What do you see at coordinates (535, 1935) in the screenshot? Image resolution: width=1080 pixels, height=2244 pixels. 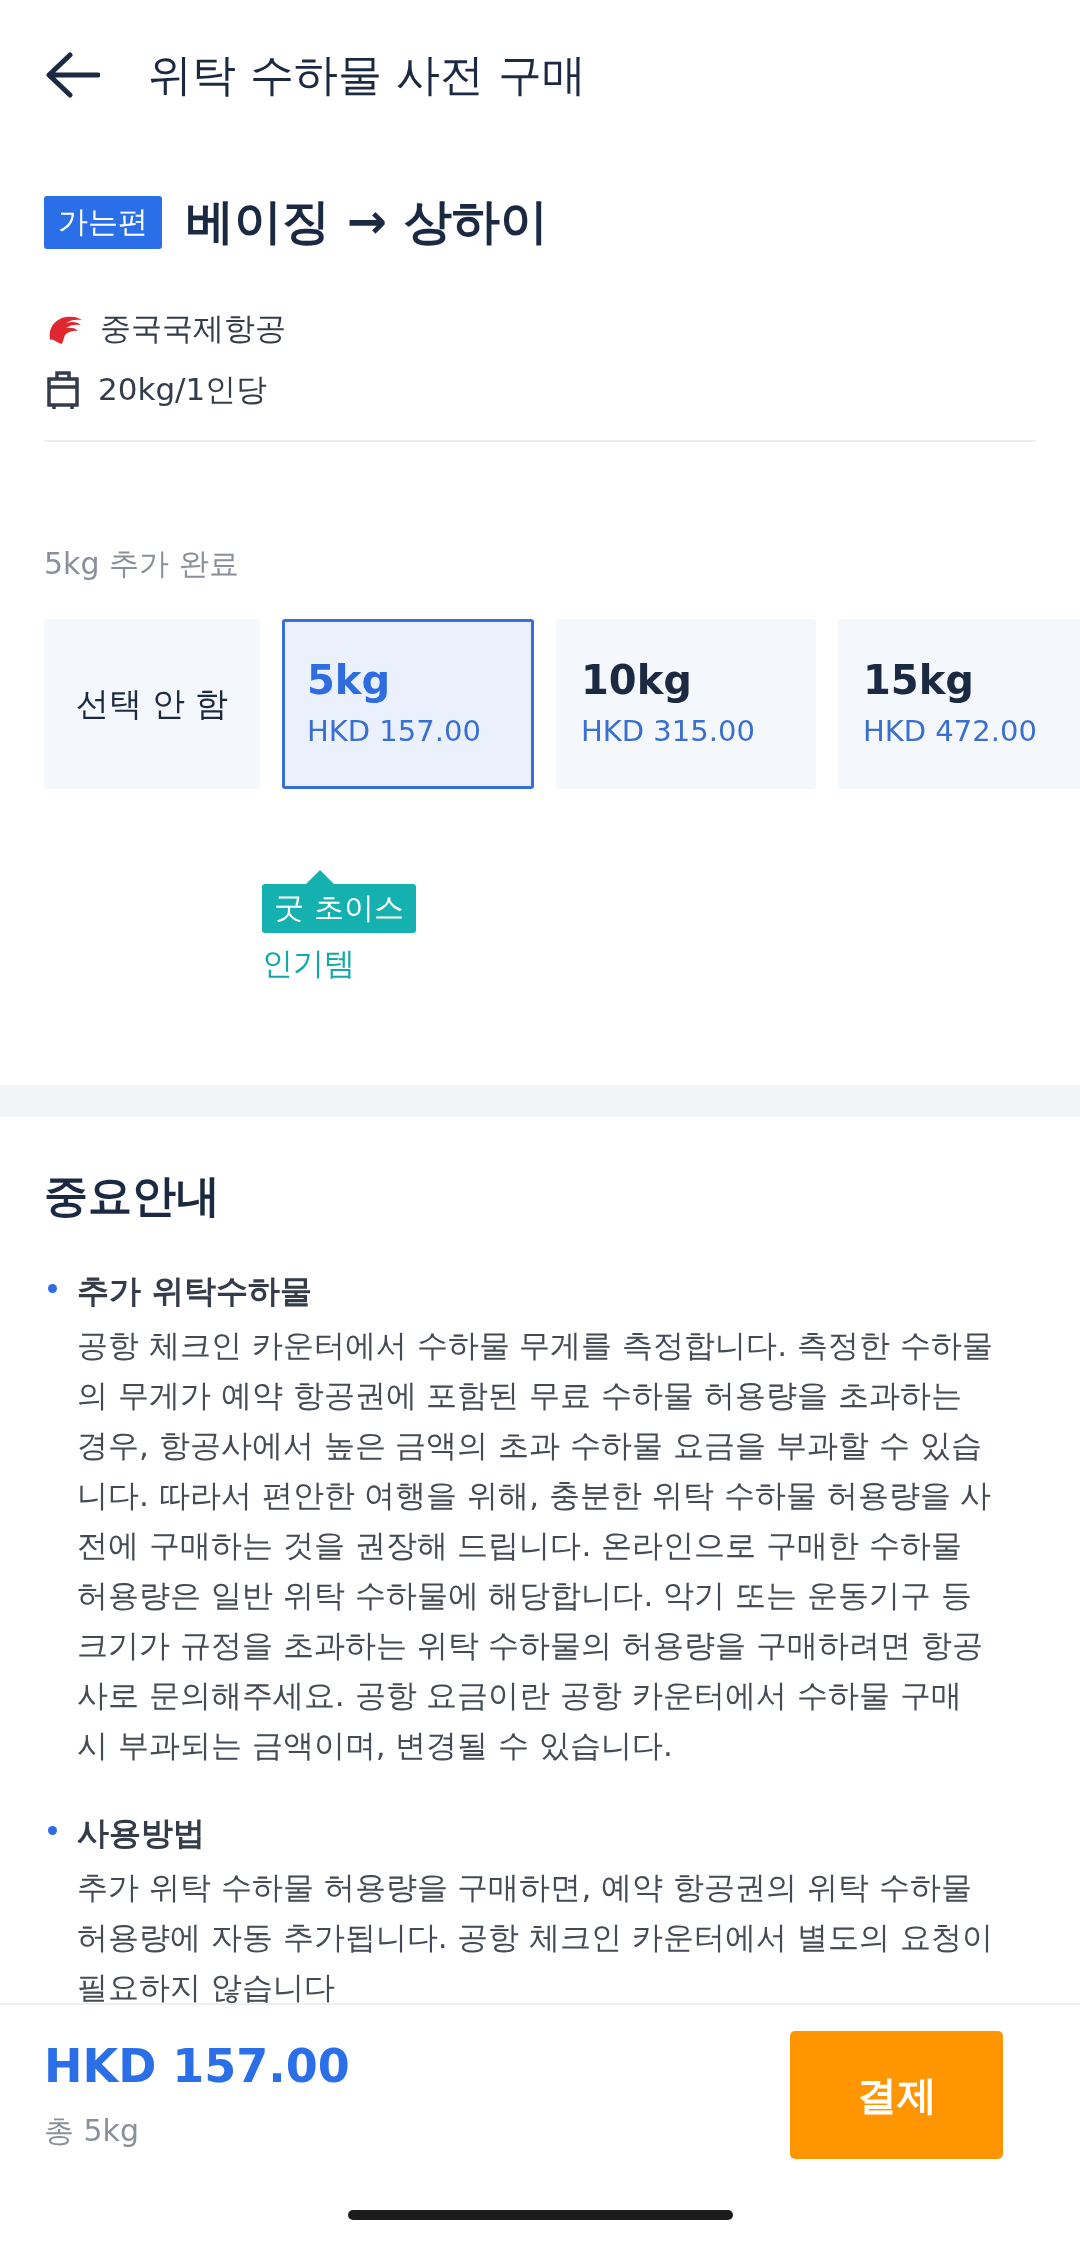 I see `notice-paragraph: 추가 위탁 수하물 허용량을 구매하면, 예약 항공권의 위탁 수하물 허용량에 자동 추가됩니다. 공항 체크인 카운터에서 별도의 요청이 필요하지 않습니다` at bounding box center [535, 1935].